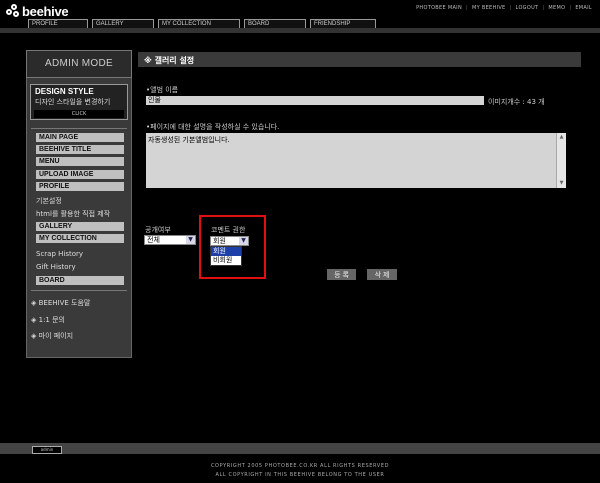 Image resolution: width=600 pixels, height=483 pixels. Describe the element at coordinates (49, 201) in the screenshot. I see `sidebar-link-basic-settings: 기본설정` at that location.